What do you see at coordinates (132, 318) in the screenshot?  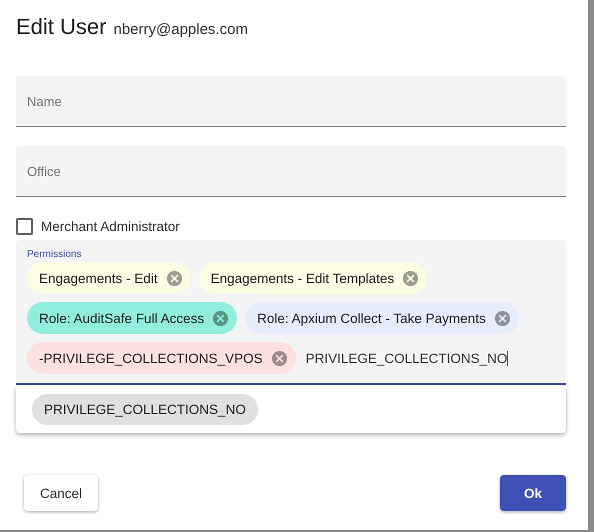 I see `permission-chip: Role: AuditSafe Full Access` at bounding box center [132, 318].